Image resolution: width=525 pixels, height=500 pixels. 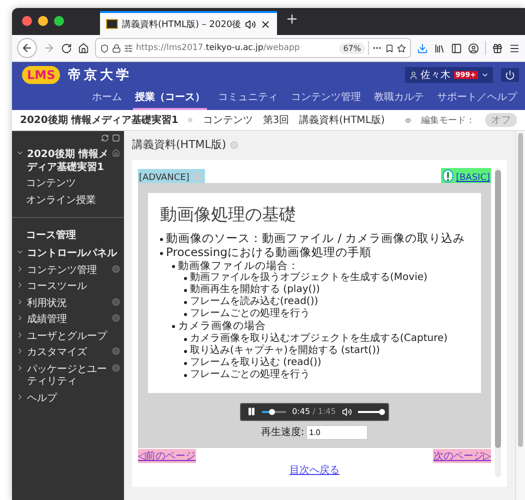 What do you see at coordinates (473, 178) in the screenshot?
I see `basic-link: [BASIC]` at bounding box center [473, 178].